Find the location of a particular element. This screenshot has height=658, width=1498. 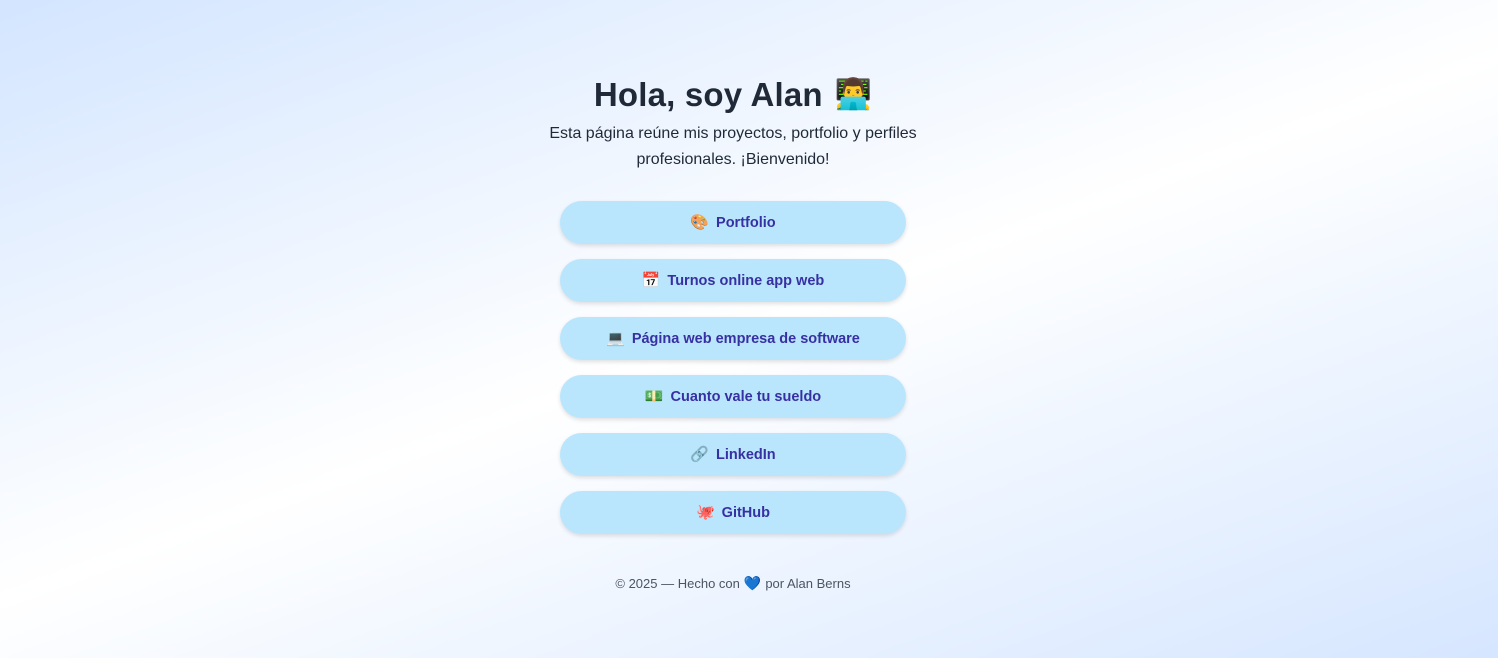

calendar-icon: 📅 is located at coordinates (651, 280).